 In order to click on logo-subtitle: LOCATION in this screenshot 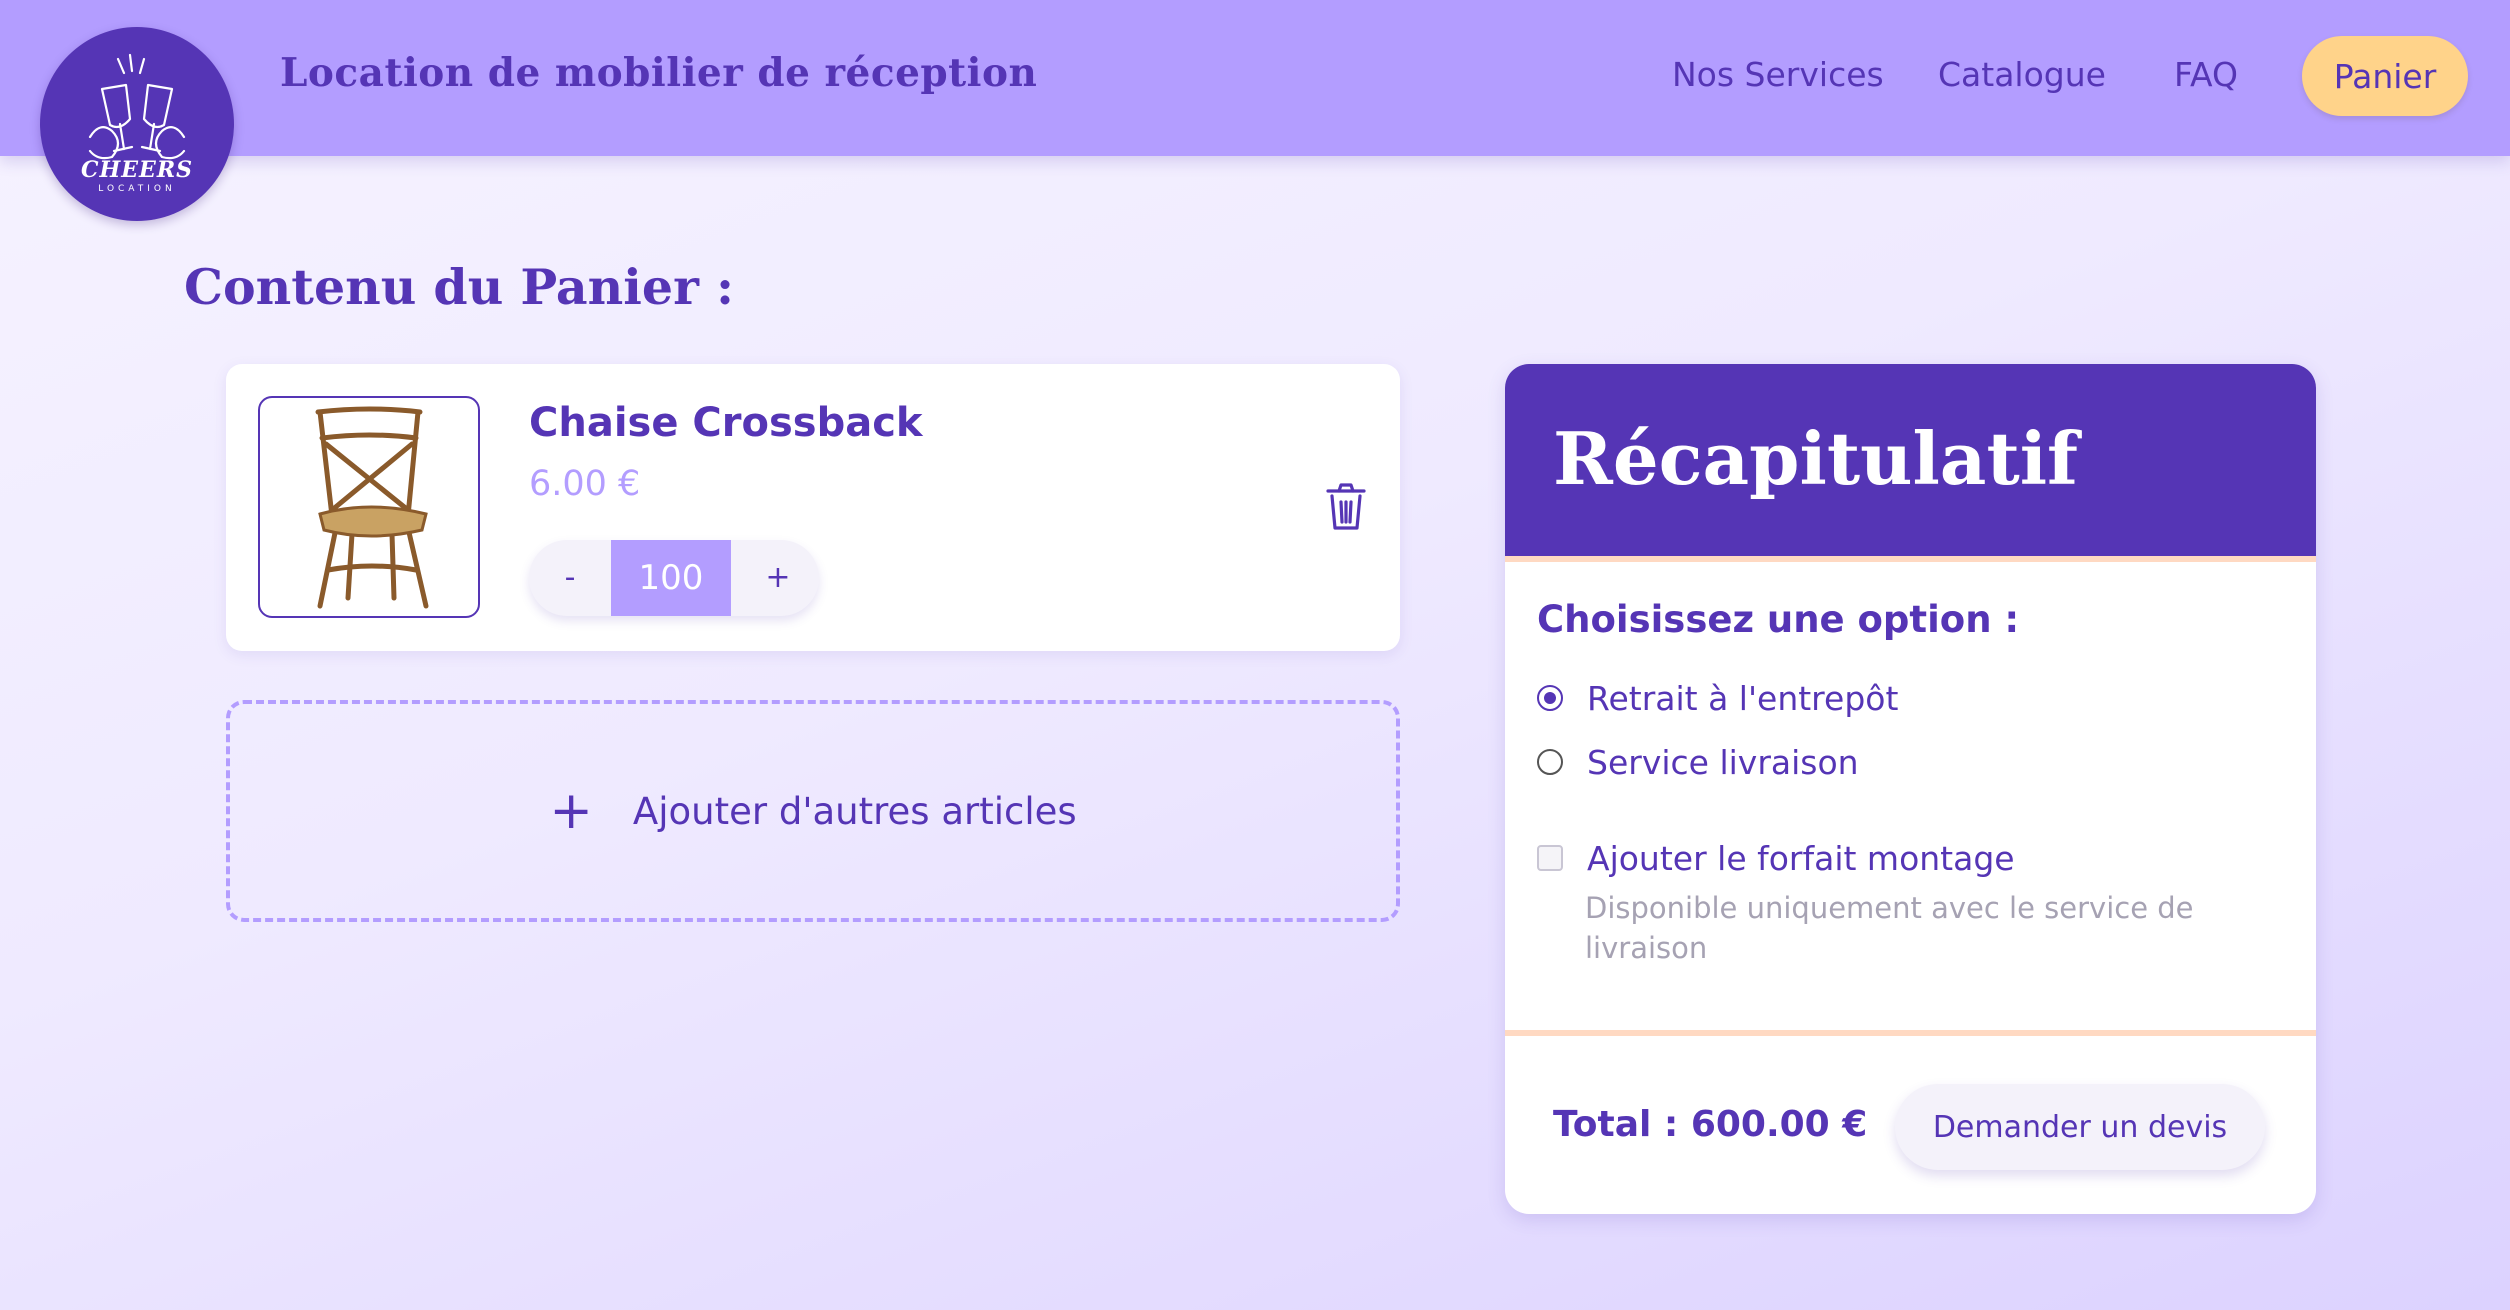, I will do `click(137, 189)`.